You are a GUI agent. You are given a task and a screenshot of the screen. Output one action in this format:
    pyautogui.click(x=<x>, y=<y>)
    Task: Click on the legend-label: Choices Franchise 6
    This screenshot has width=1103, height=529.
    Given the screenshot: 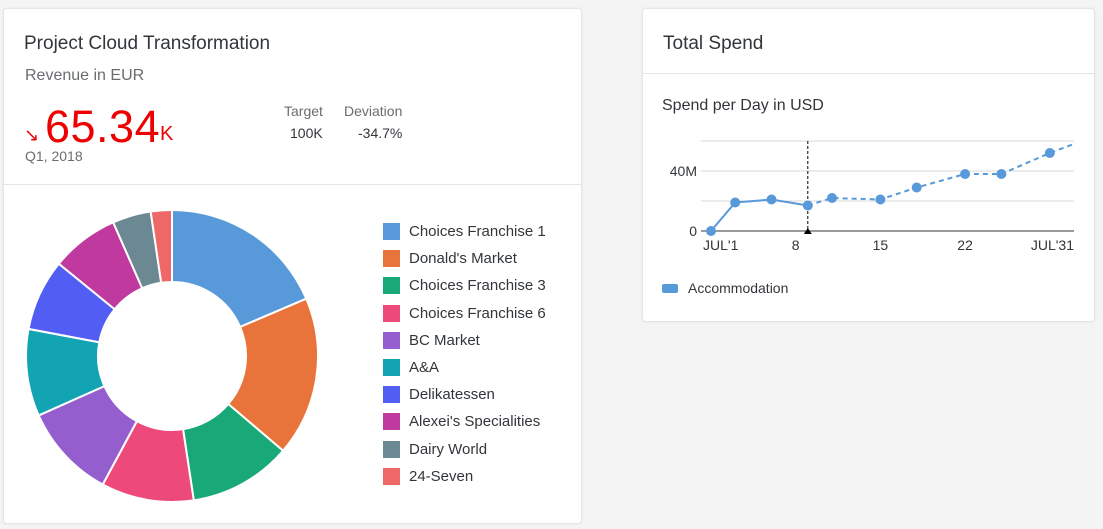 What is the action you would take?
    pyautogui.click(x=477, y=313)
    